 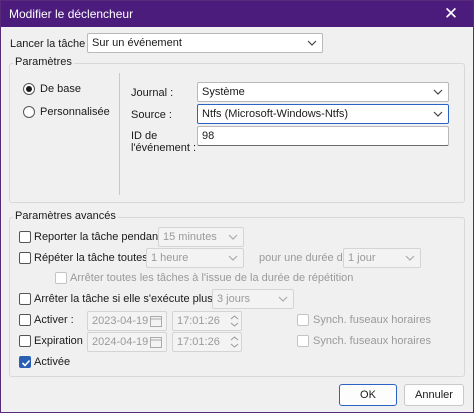 I want to click on log-label: Journal :, so click(x=152, y=93).